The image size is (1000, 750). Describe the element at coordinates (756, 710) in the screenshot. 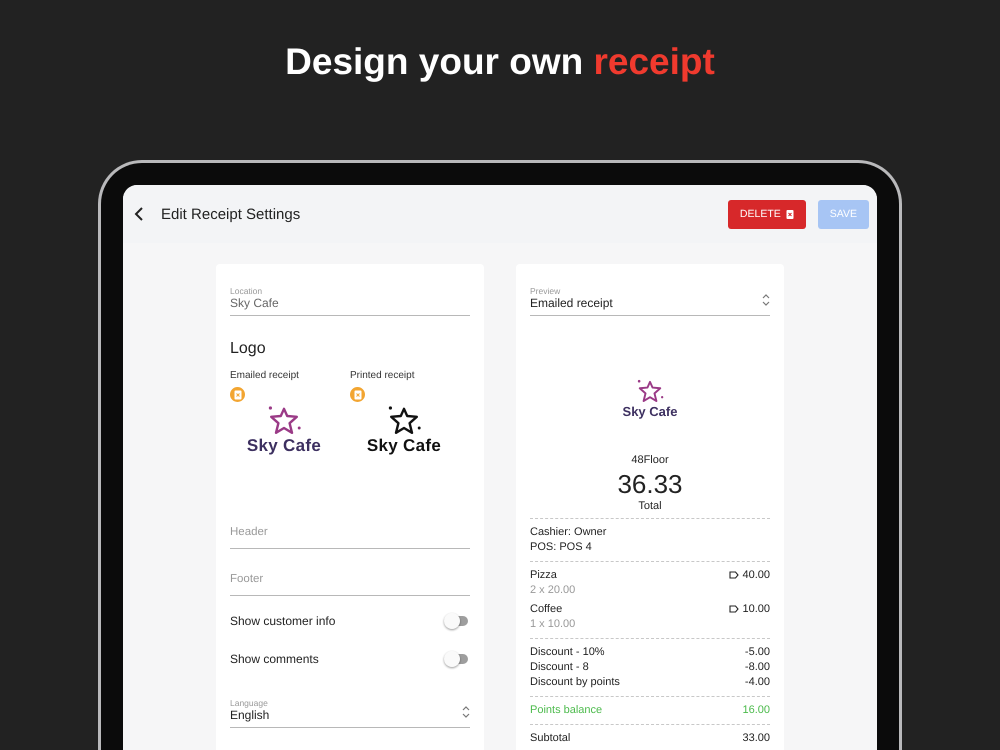

I see `points-value: 16.00` at that location.